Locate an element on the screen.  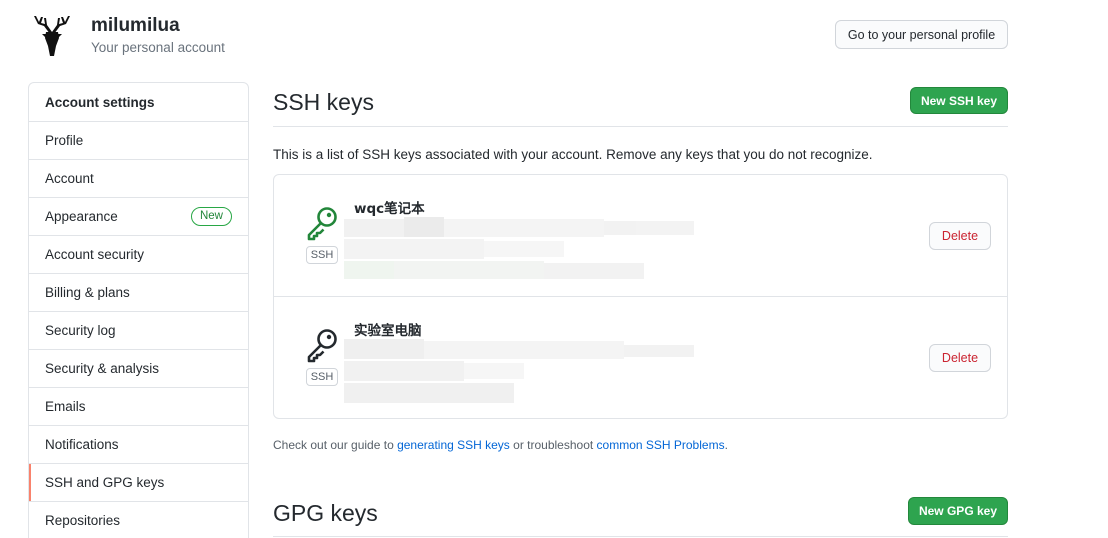
sidebar-item-label: Security & analysis is located at coordinates (102, 368).